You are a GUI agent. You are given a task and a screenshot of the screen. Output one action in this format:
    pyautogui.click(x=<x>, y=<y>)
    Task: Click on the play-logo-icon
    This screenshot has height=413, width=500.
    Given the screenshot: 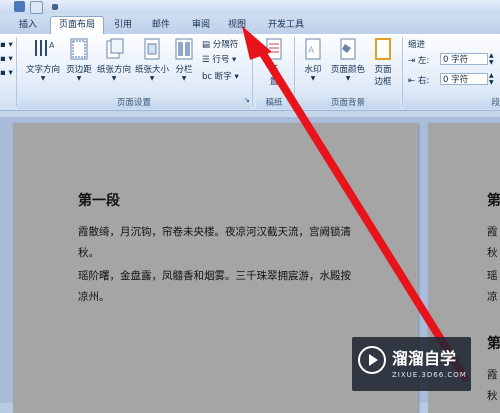 What is the action you would take?
    pyautogui.click(x=372, y=360)
    